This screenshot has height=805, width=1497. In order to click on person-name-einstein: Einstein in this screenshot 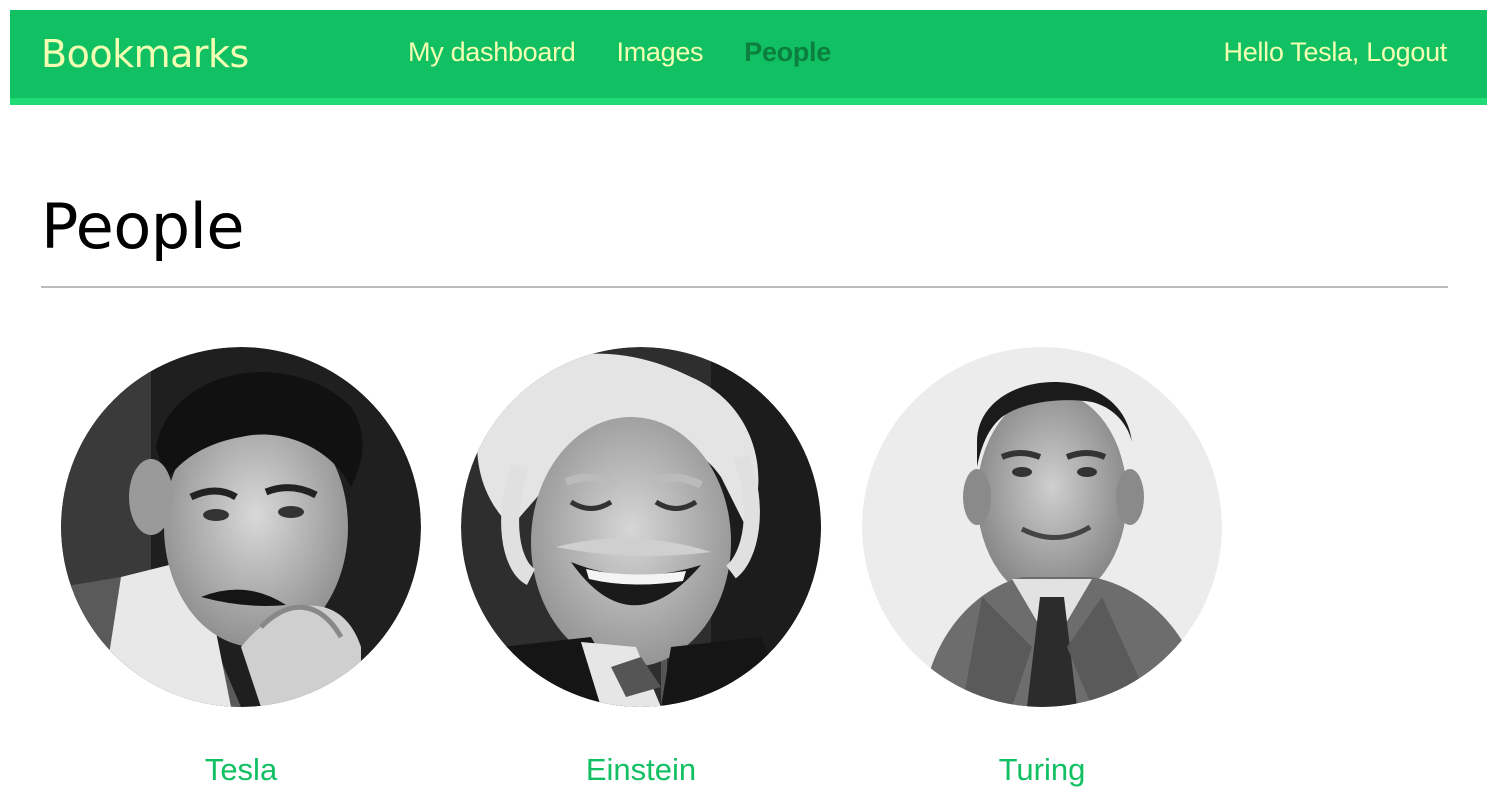, I will do `click(641, 770)`.